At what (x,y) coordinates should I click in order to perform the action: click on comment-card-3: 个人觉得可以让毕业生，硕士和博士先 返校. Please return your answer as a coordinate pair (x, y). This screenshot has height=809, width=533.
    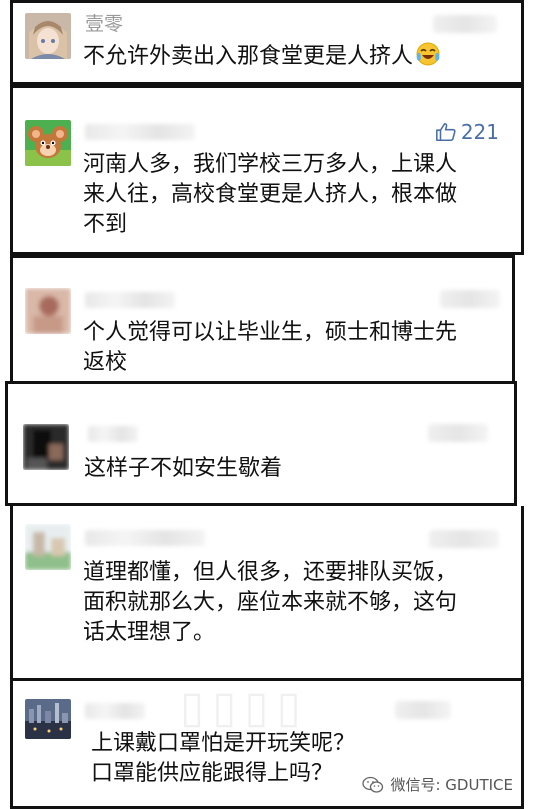
    Looking at the image, I should click on (262, 318).